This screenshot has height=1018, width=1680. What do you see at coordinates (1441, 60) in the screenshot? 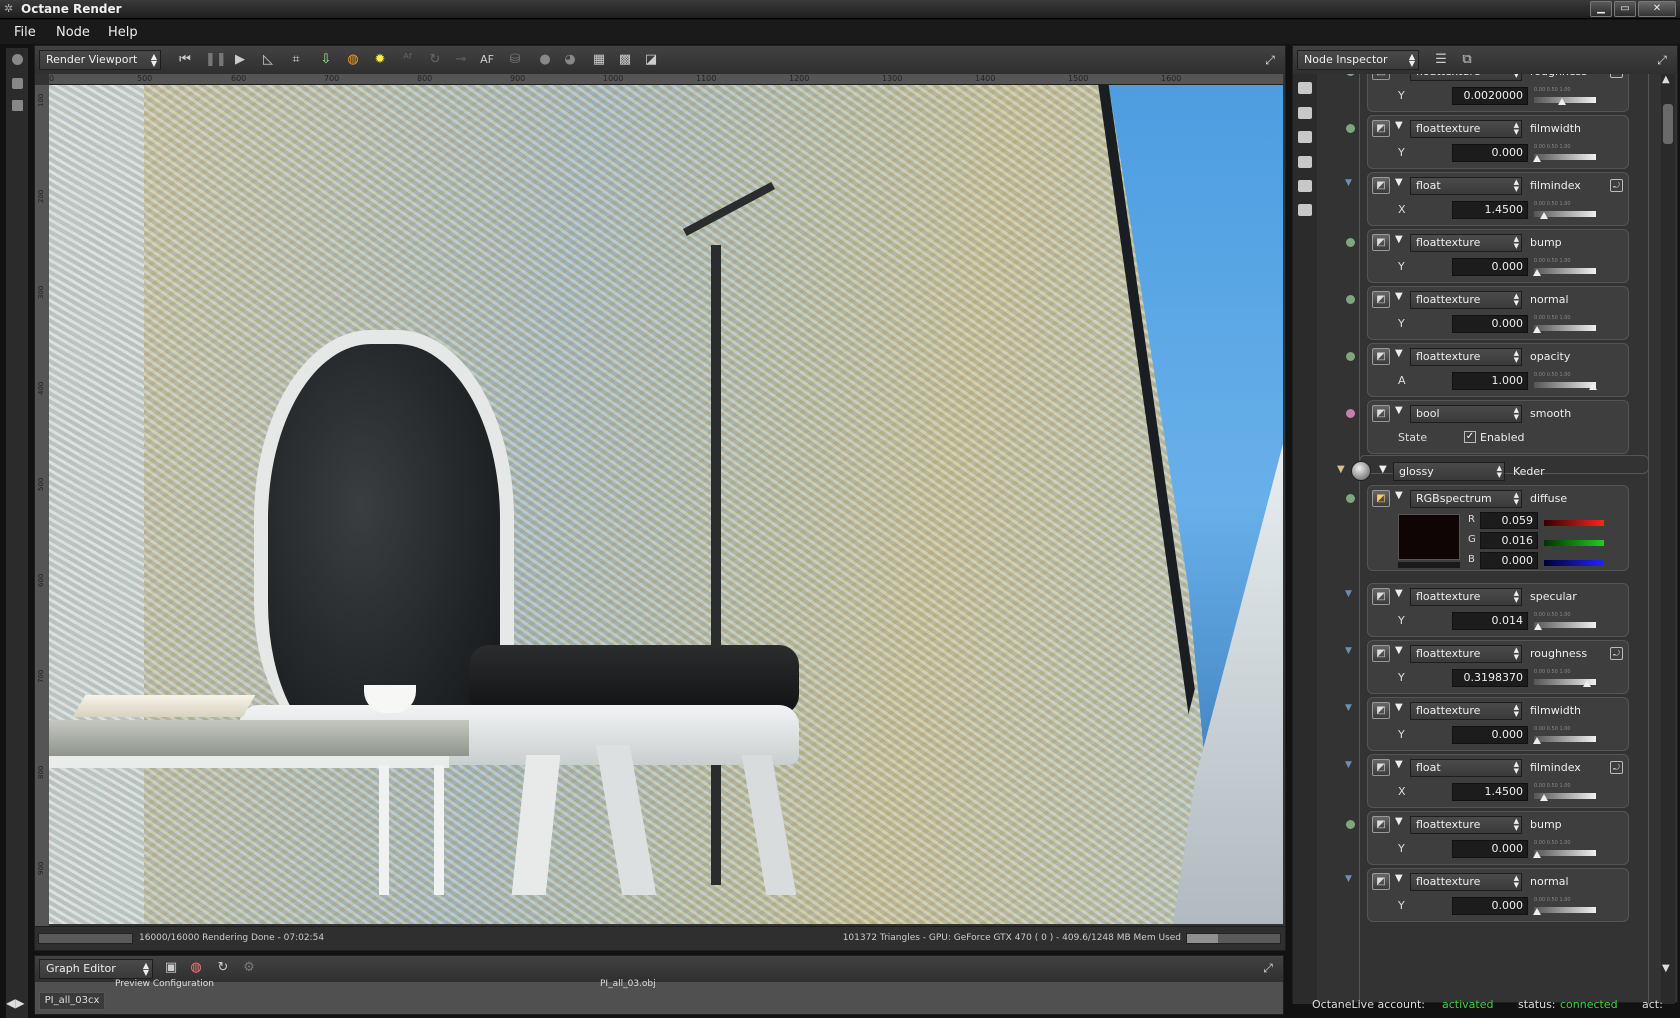
I see `expand-all-icon: ☰` at bounding box center [1441, 60].